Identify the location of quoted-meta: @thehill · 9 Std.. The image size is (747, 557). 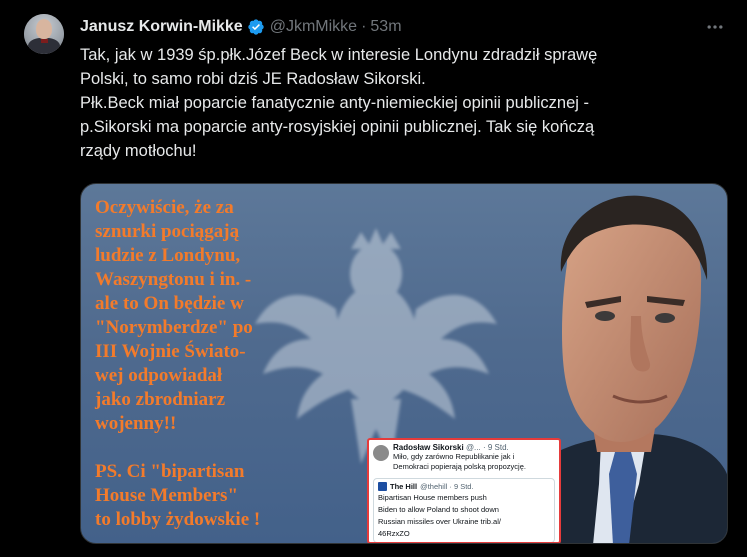
(447, 486).